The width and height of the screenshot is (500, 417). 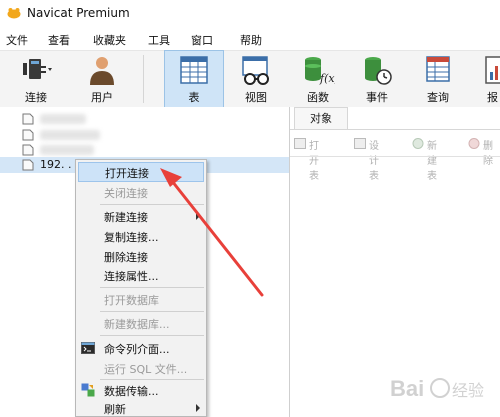 I want to click on menu-help: 帮助, so click(x=251, y=40).